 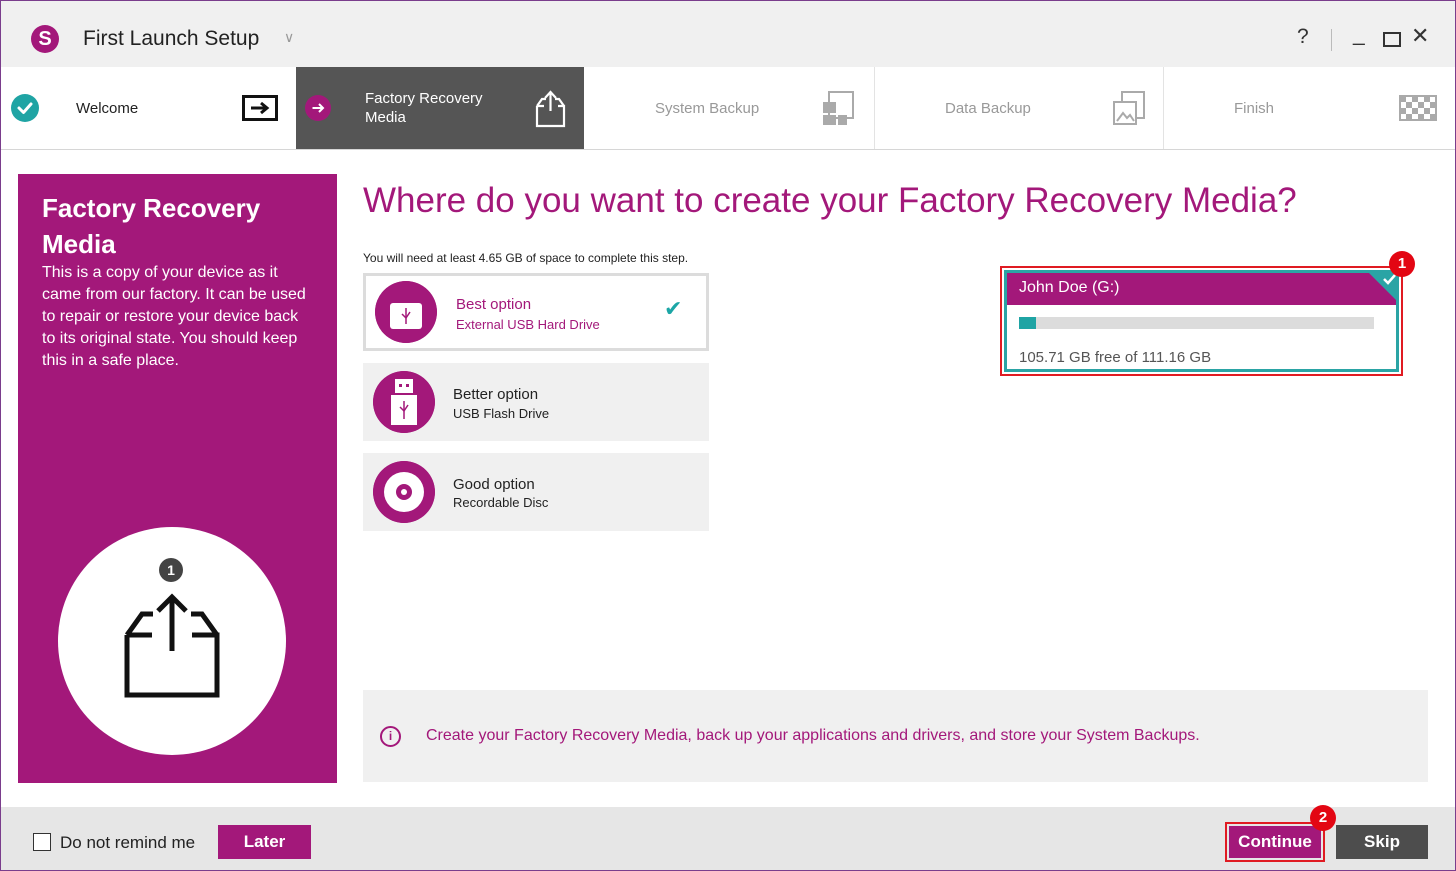 What do you see at coordinates (404, 402) in the screenshot?
I see `usb-flash-icon` at bounding box center [404, 402].